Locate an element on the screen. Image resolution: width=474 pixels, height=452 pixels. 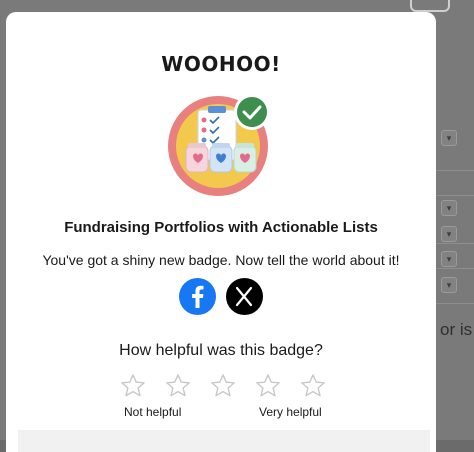
background-button is located at coordinates (430, 6).